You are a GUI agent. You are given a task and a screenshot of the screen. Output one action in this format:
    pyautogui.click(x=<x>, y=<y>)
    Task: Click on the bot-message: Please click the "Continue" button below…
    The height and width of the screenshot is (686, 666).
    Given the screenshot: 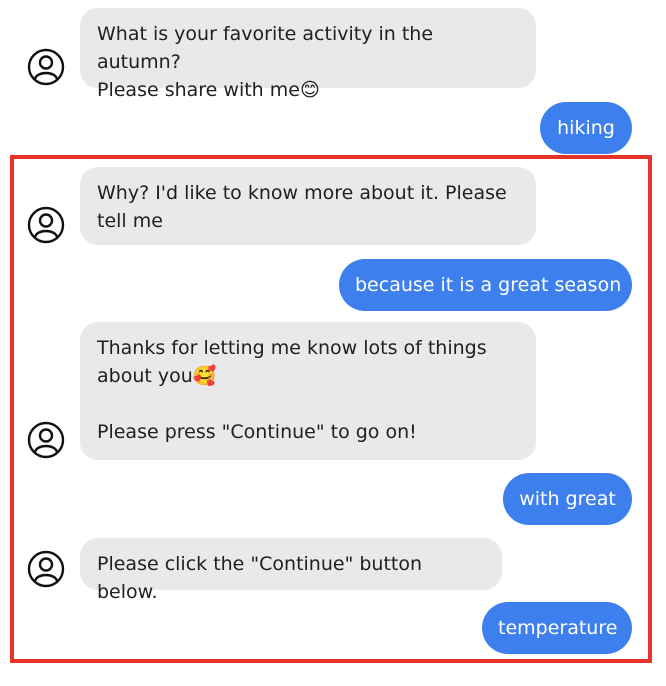 What is the action you would take?
    pyautogui.click(x=291, y=570)
    